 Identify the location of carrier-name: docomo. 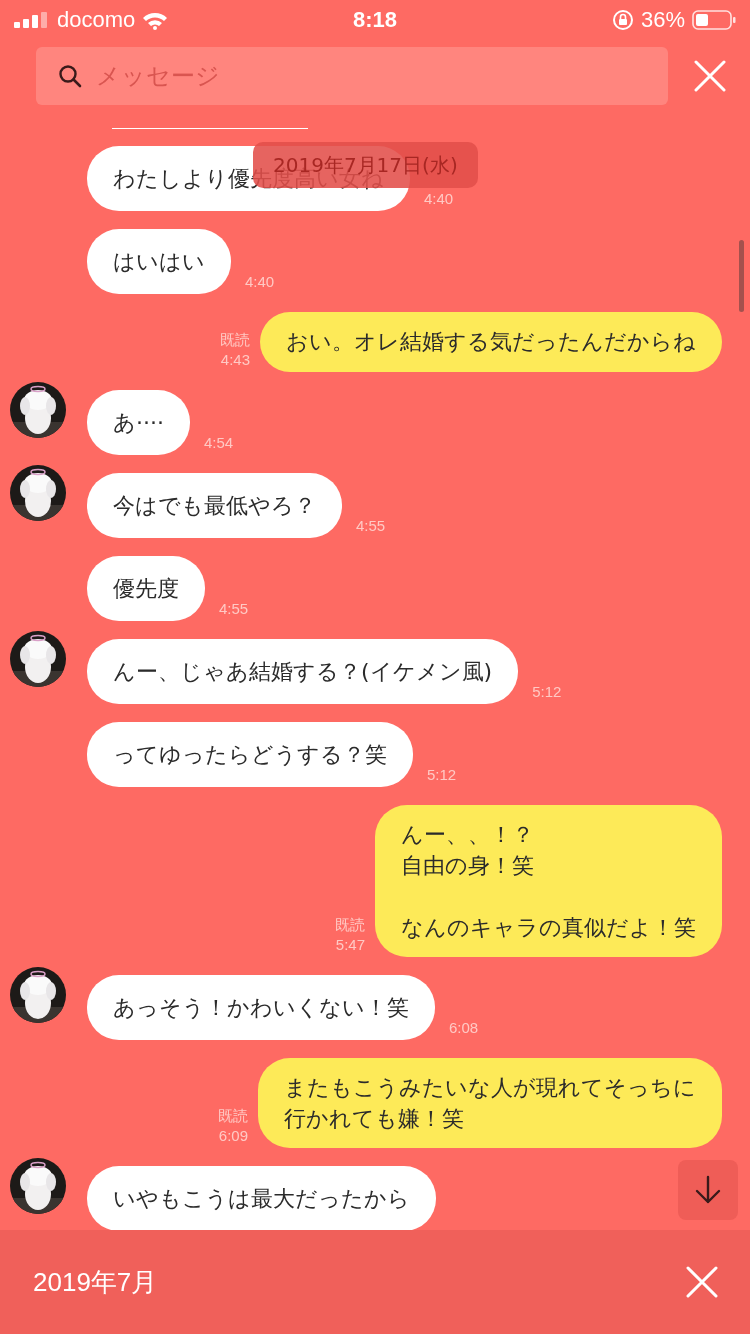
(96, 20).